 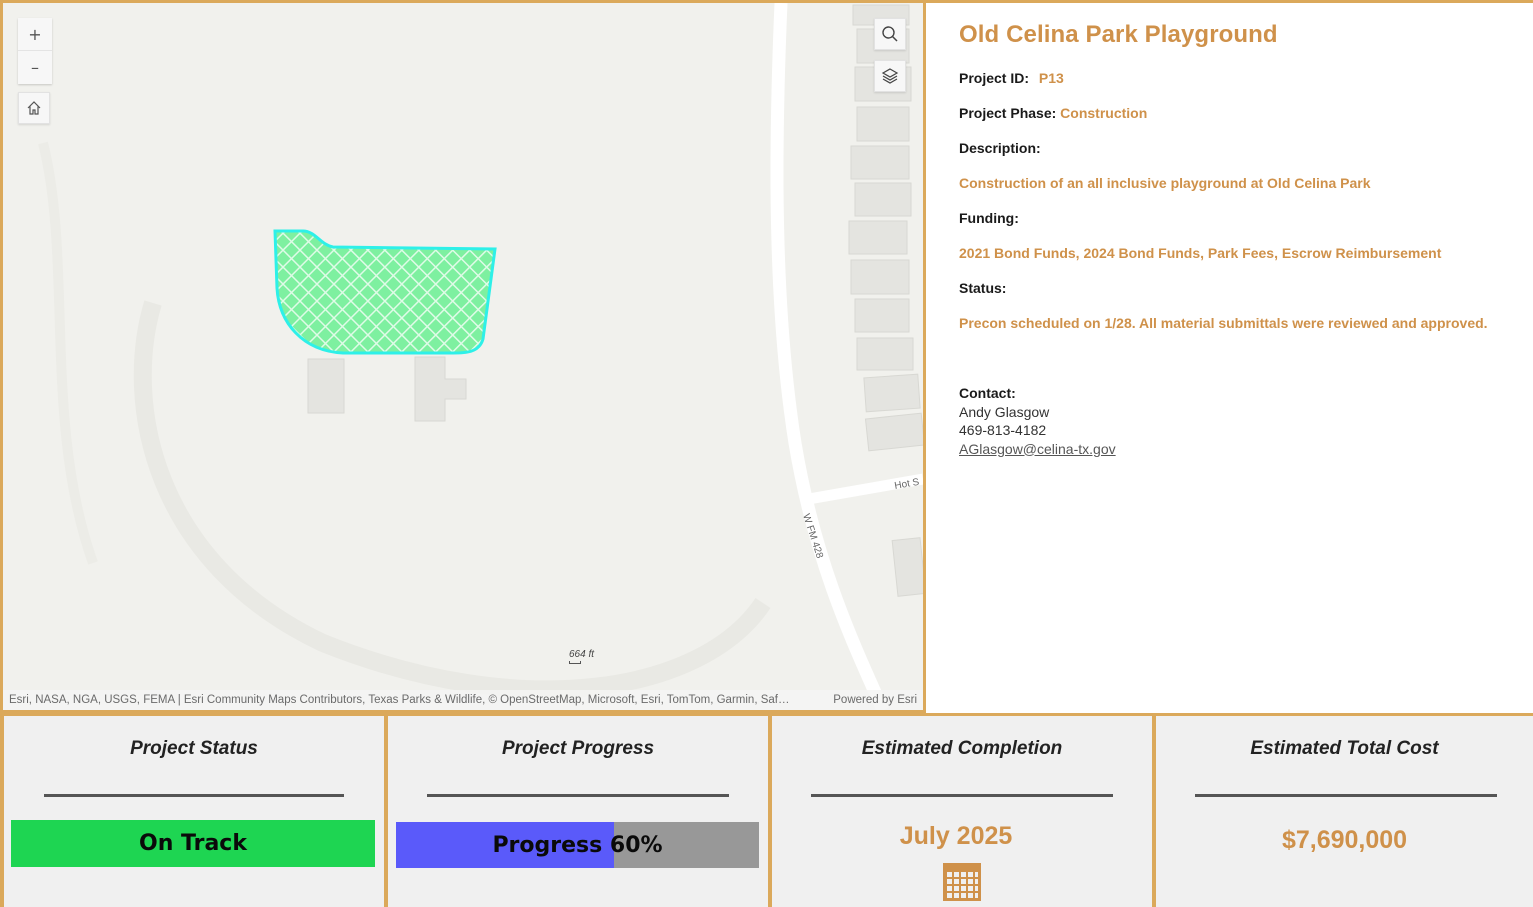 I want to click on contact-email-link: AGlasgow@celina-tx.gov, so click(x=1246, y=449).